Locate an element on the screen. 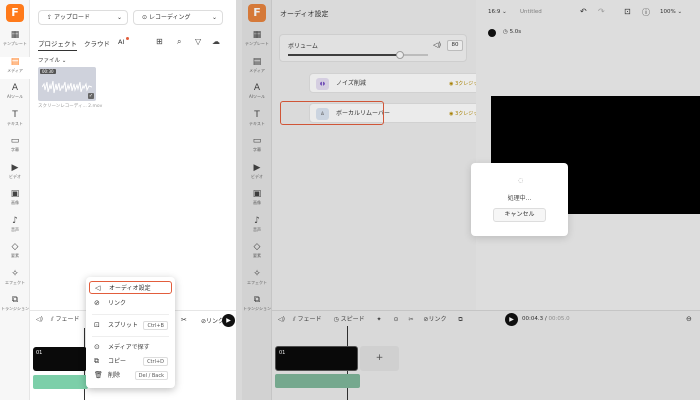 Image resolution: width=700 pixels, height=400 pixels. cloud-icon: ☁ is located at coordinates (216, 41).